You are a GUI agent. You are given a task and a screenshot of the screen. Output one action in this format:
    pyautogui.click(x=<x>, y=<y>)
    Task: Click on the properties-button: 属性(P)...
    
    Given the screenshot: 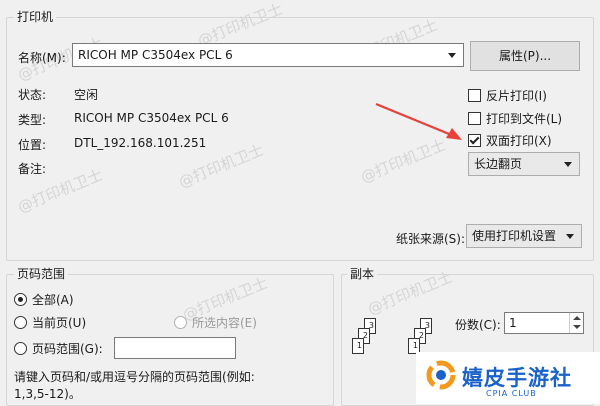 What is the action you would take?
    pyautogui.click(x=525, y=56)
    